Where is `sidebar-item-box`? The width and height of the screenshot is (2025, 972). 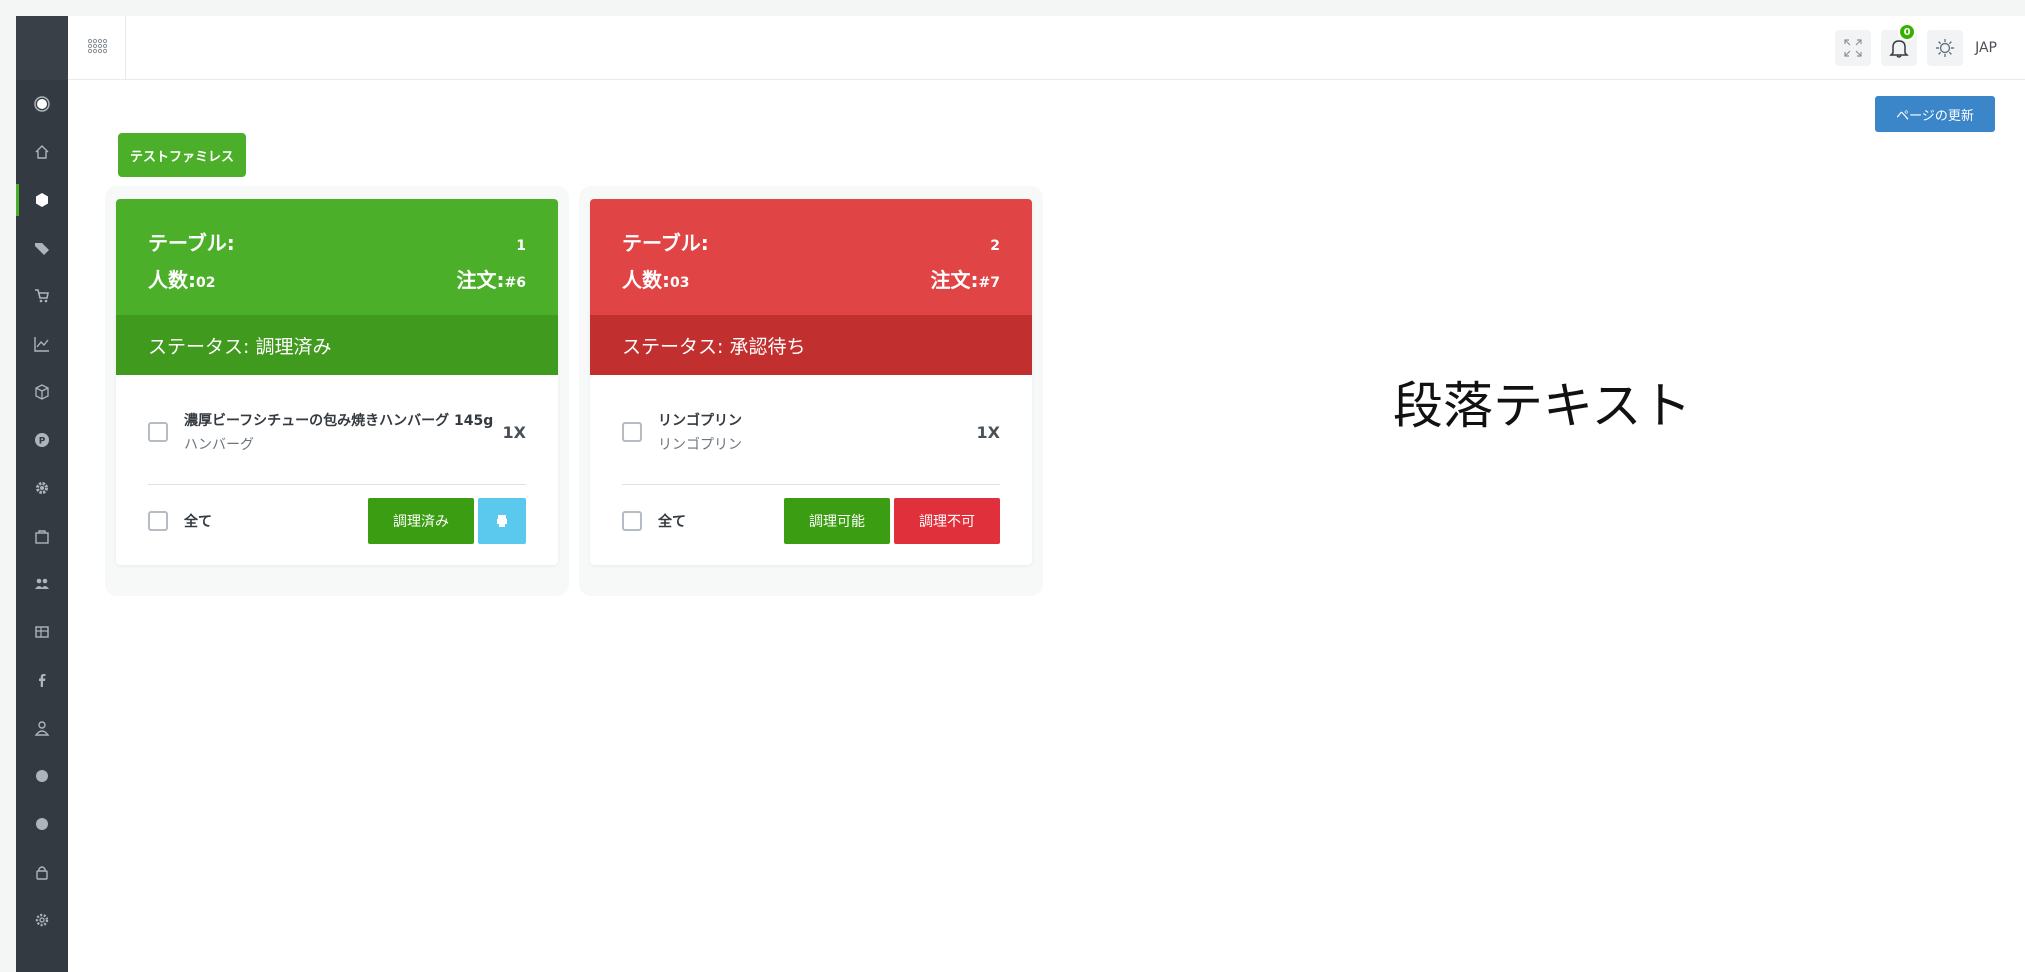 sidebar-item-box is located at coordinates (42, 392).